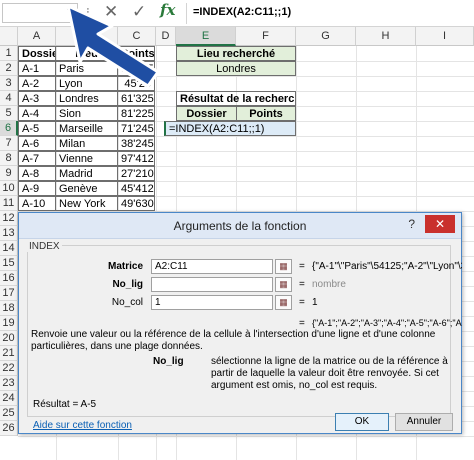 Image resolution: width=474 pixels, height=460 pixels. Describe the element at coordinates (212, 266) in the screenshot. I see `arg-input-matrice: A2:C11` at that location.